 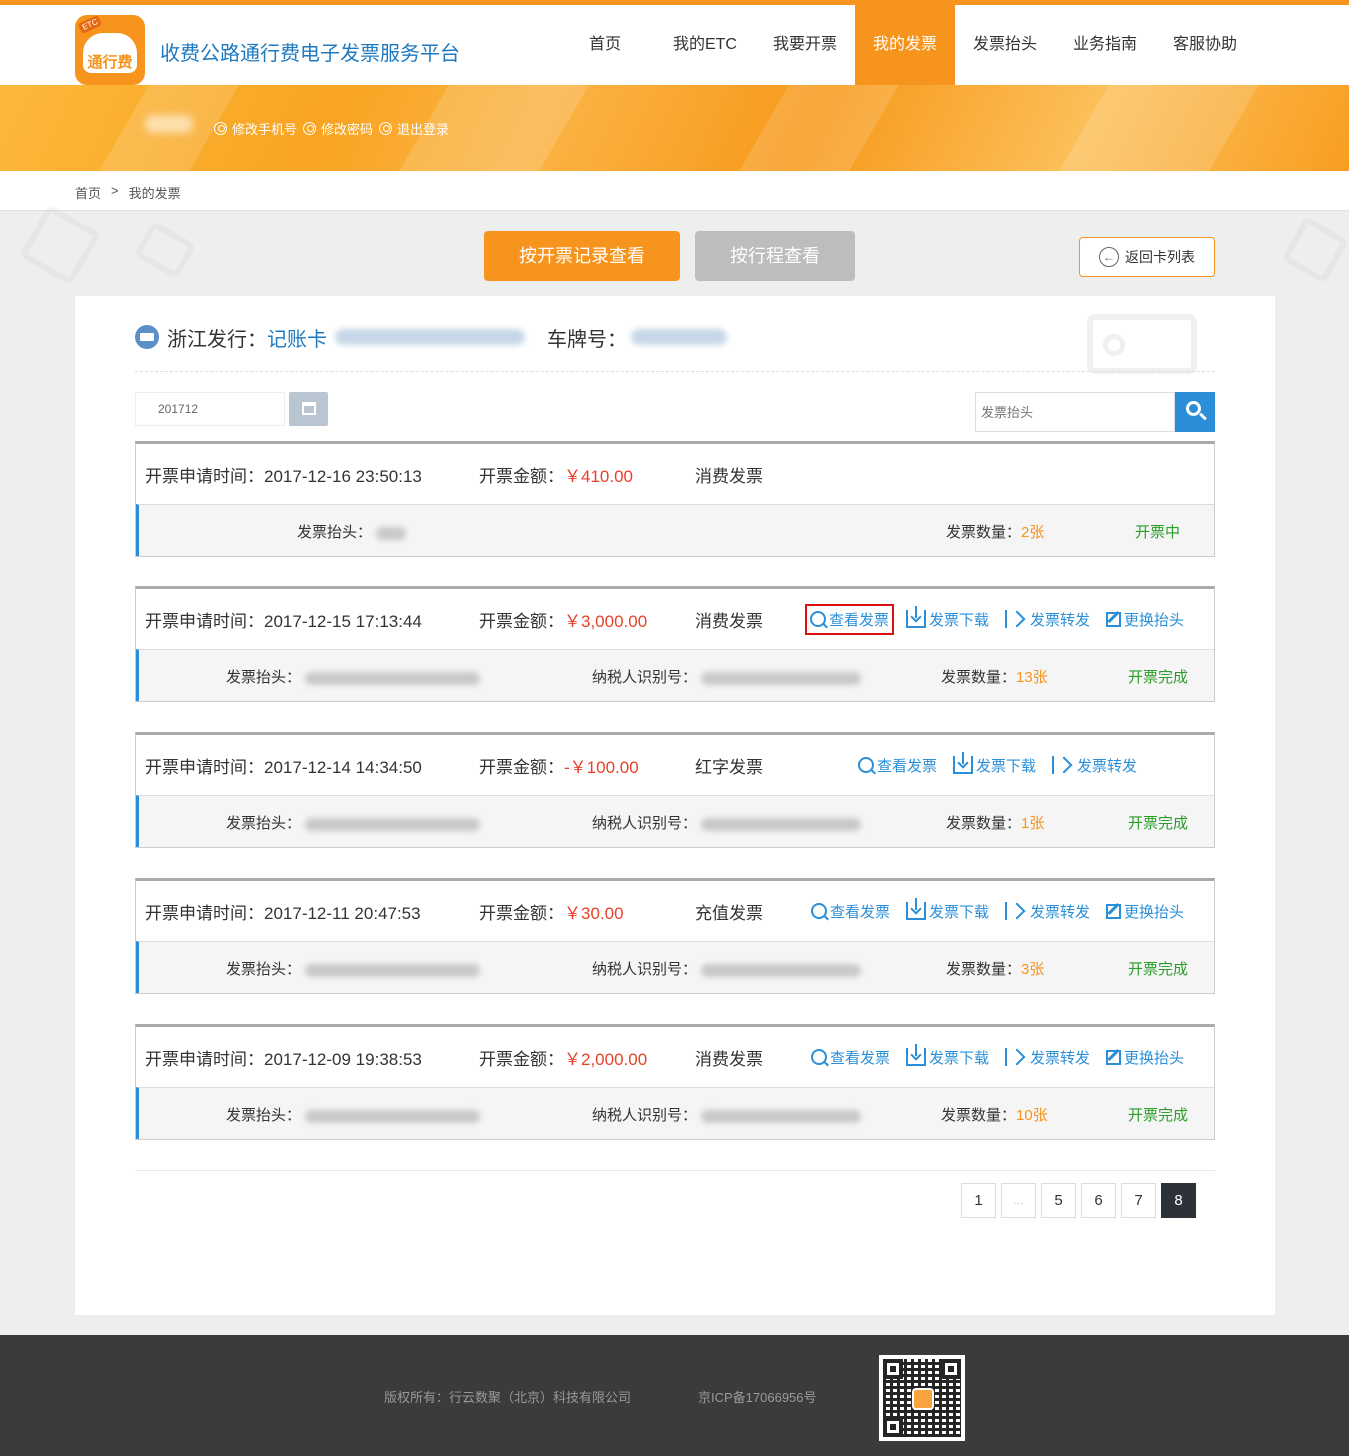 What do you see at coordinates (679, 337) in the screenshot?
I see `plate-number-blurred` at bounding box center [679, 337].